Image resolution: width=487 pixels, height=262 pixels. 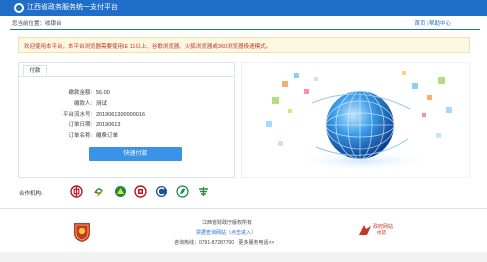 I want to click on row-amount: 缴款金额: 56.00, so click(x=126, y=93).